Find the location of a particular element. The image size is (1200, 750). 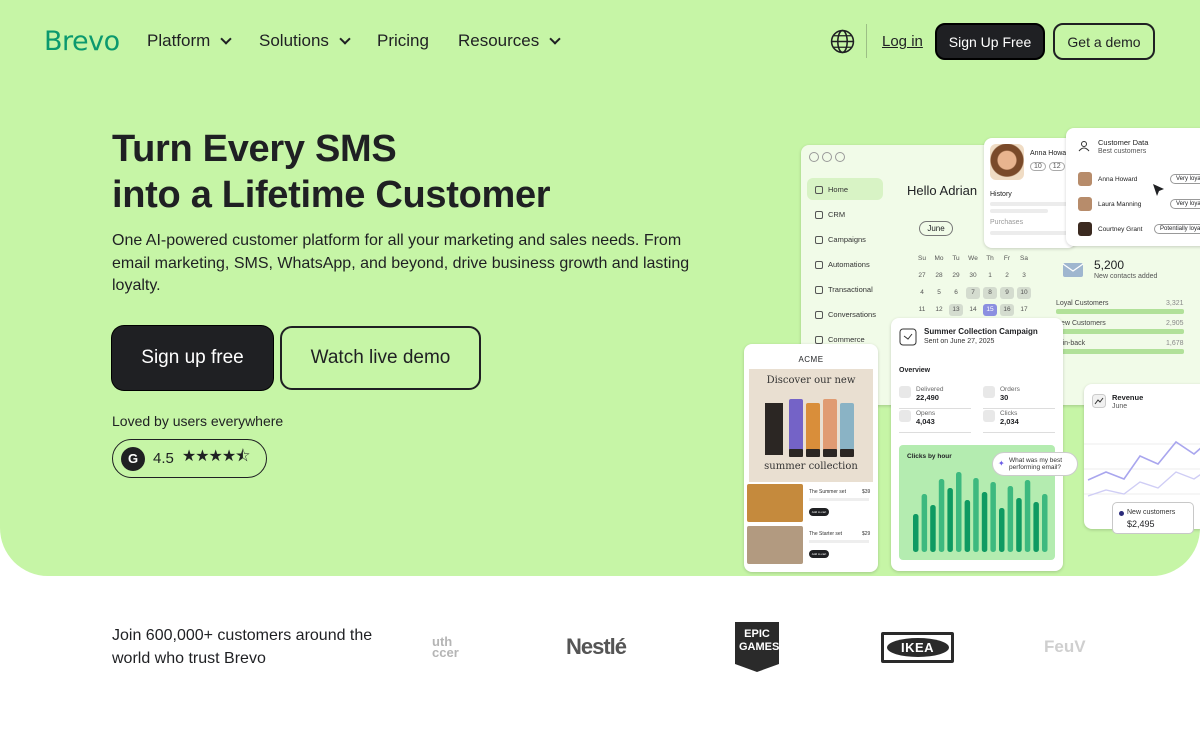

logo-nestle: Nestlé is located at coordinates (596, 647).